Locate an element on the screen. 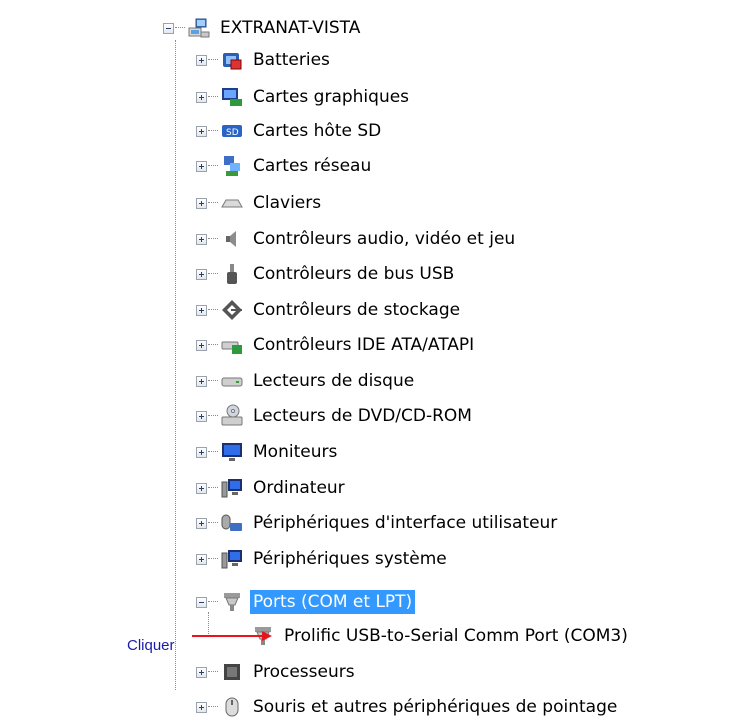 This screenshot has height=724, width=754. tree-item-ports: Ports (COM et LPT) is located at coordinates (306, 602).